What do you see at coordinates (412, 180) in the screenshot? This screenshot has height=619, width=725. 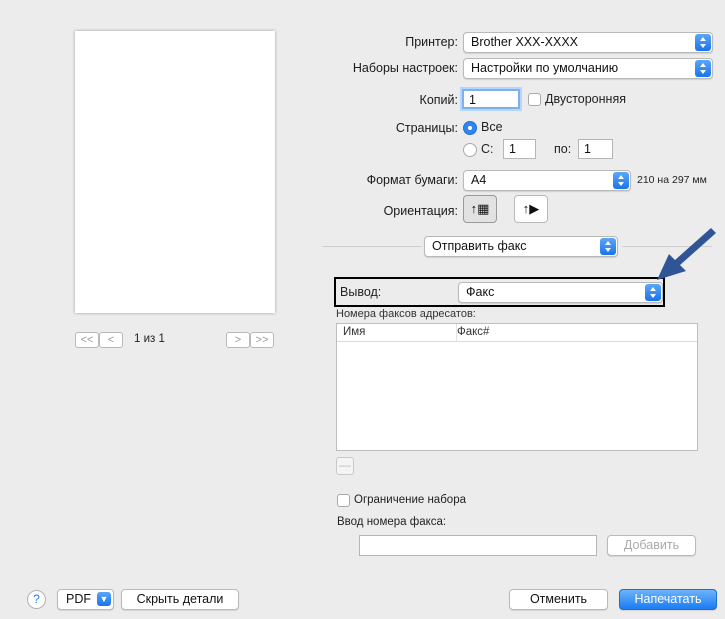 I see `paper-size-label: Формат бумаги:` at bounding box center [412, 180].